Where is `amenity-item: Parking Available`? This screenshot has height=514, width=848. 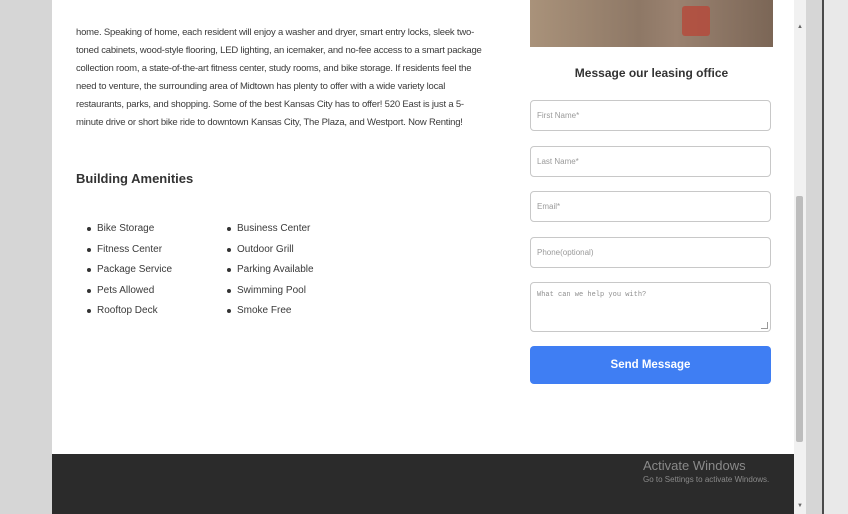
amenity-item: Parking Available is located at coordinates (270, 270).